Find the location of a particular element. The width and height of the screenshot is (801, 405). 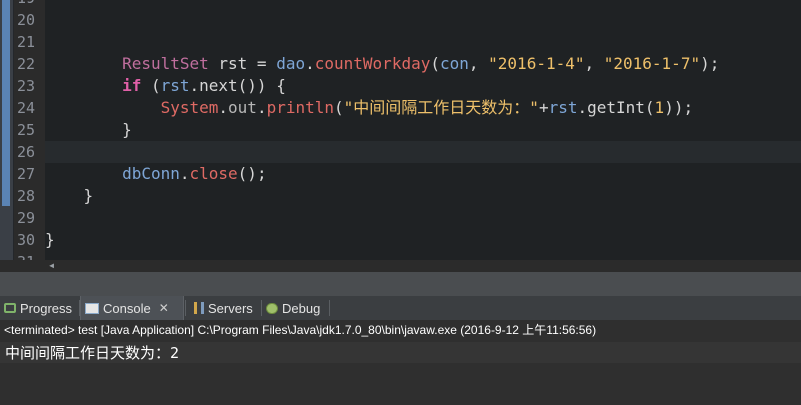

code-token: con is located at coordinates (454, 63).